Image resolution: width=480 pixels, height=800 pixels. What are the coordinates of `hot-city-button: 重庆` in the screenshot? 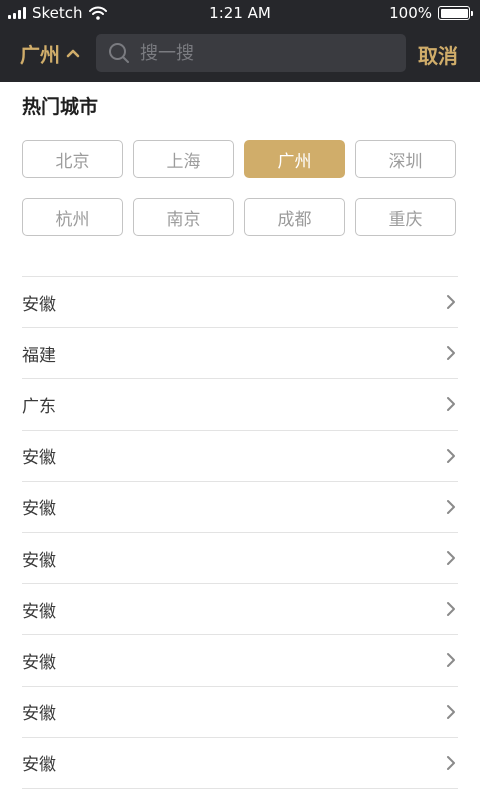 It's located at (405, 217).